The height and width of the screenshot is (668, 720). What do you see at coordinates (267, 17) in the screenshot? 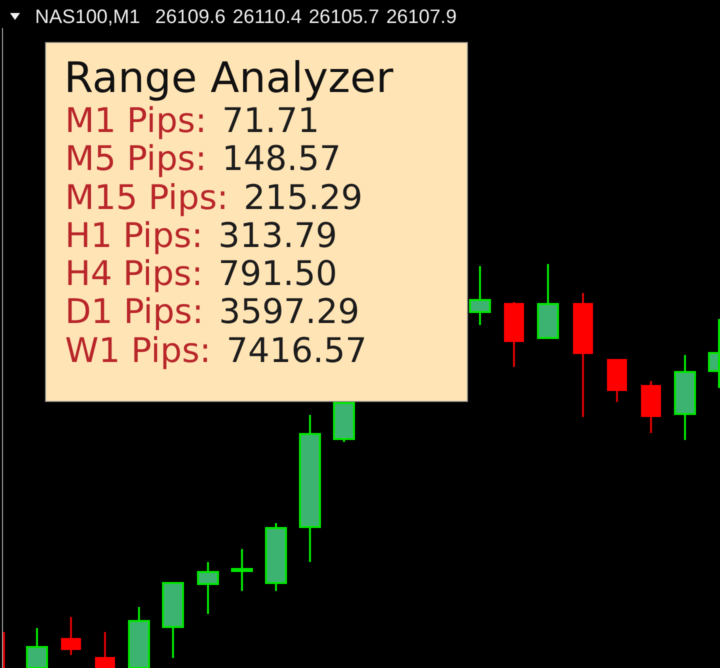
I see `price-value: 26110.4` at bounding box center [267, 17].